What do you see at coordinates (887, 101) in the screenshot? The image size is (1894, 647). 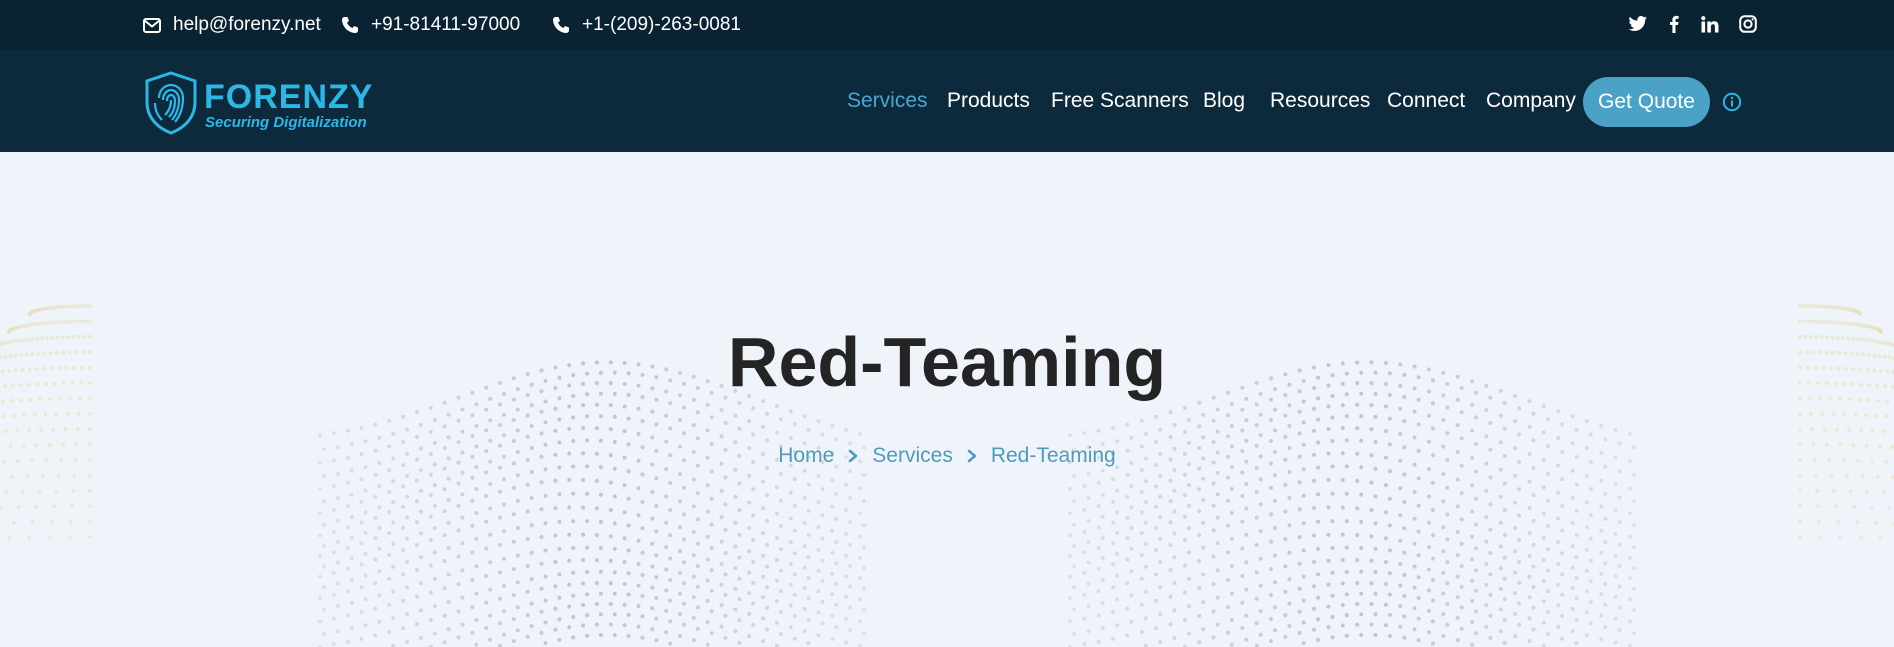 I see `nav-item-services: Services` at bounding box center [887, 101].